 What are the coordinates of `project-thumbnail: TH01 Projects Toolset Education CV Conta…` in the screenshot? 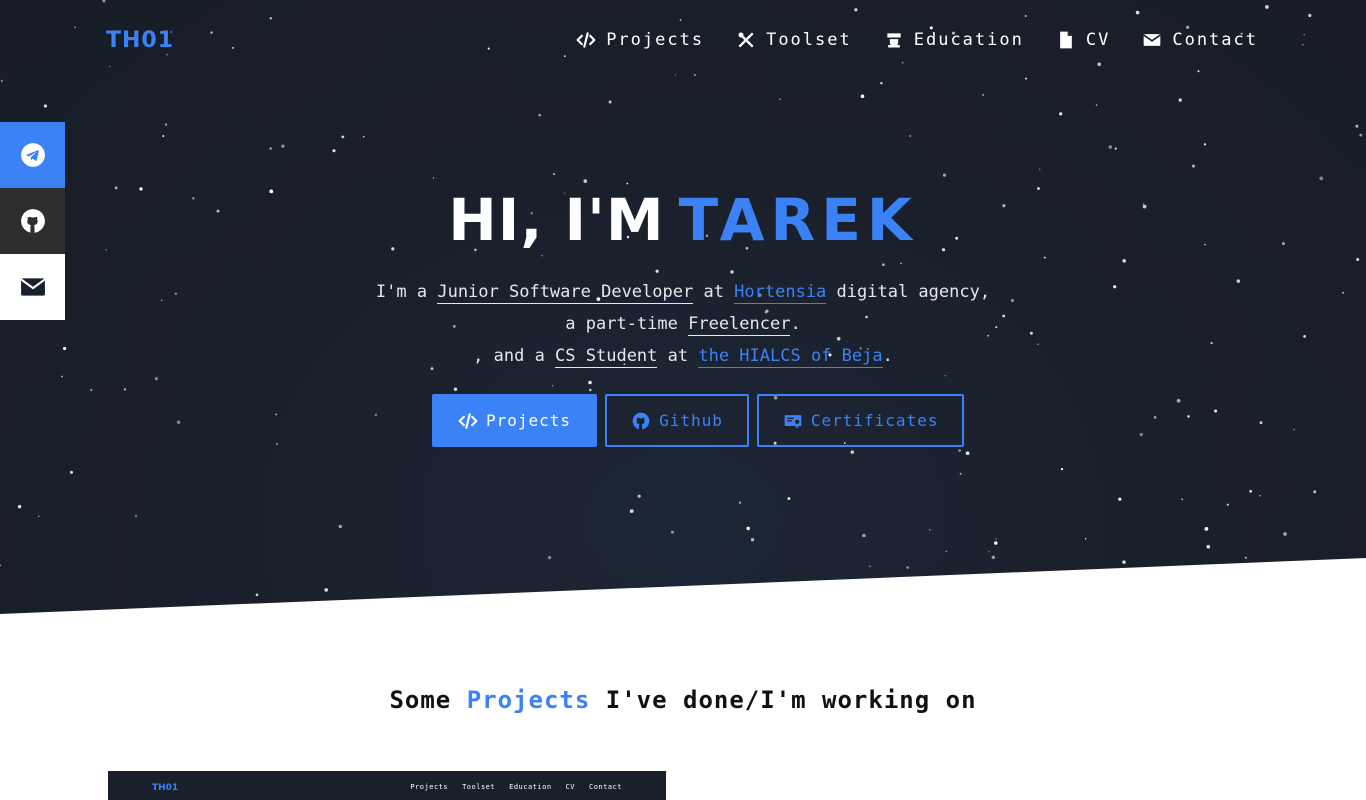 It's located at (387, 785).